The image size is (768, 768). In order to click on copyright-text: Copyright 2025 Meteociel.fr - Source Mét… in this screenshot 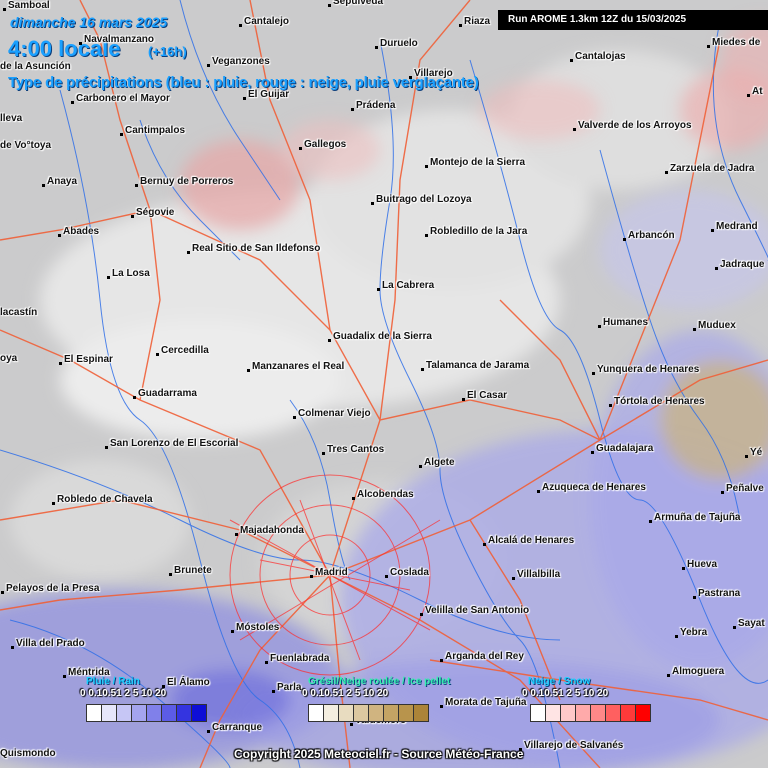, I will do `click(379, 754)`.